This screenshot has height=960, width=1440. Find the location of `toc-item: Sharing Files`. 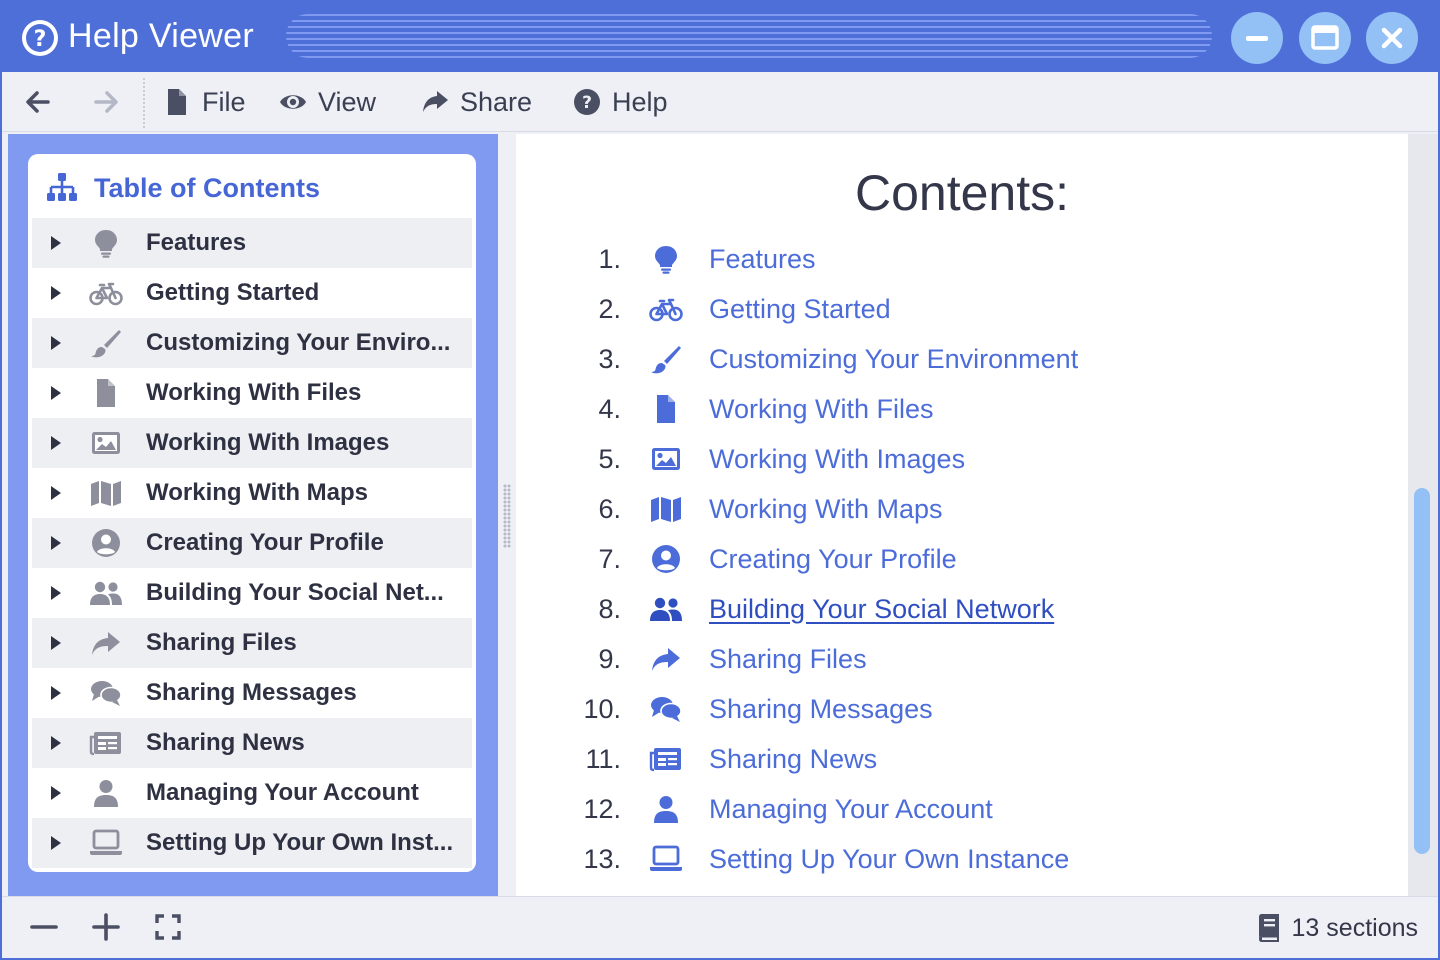

toc-item: Sharing Files is located at coordinates (252, 643).